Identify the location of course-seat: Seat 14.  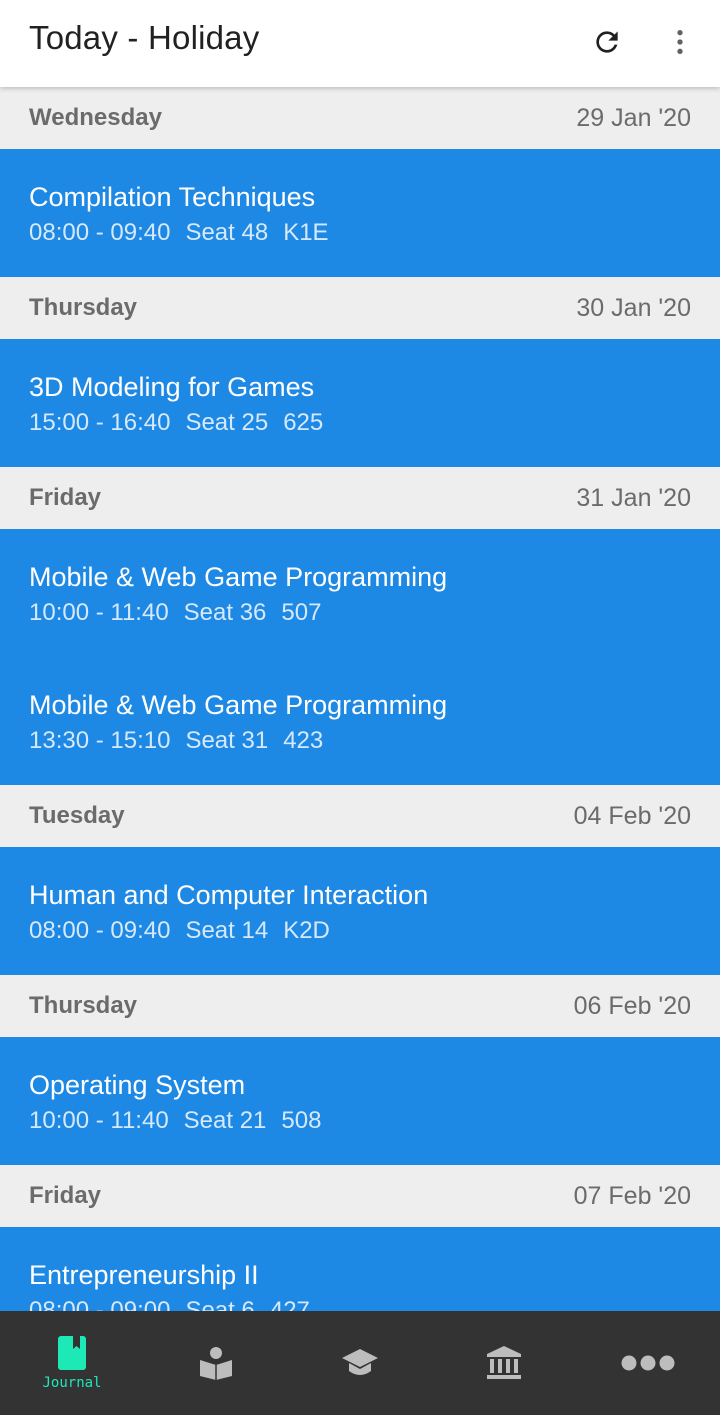
(227, 930).